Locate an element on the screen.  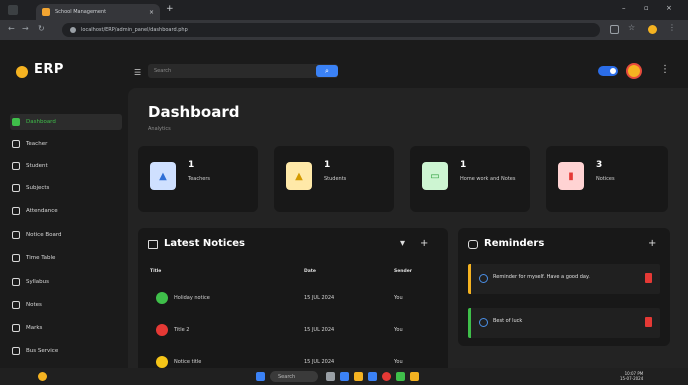
sidebar-item-subjects: Subjects is located at coordinates (66, 188).